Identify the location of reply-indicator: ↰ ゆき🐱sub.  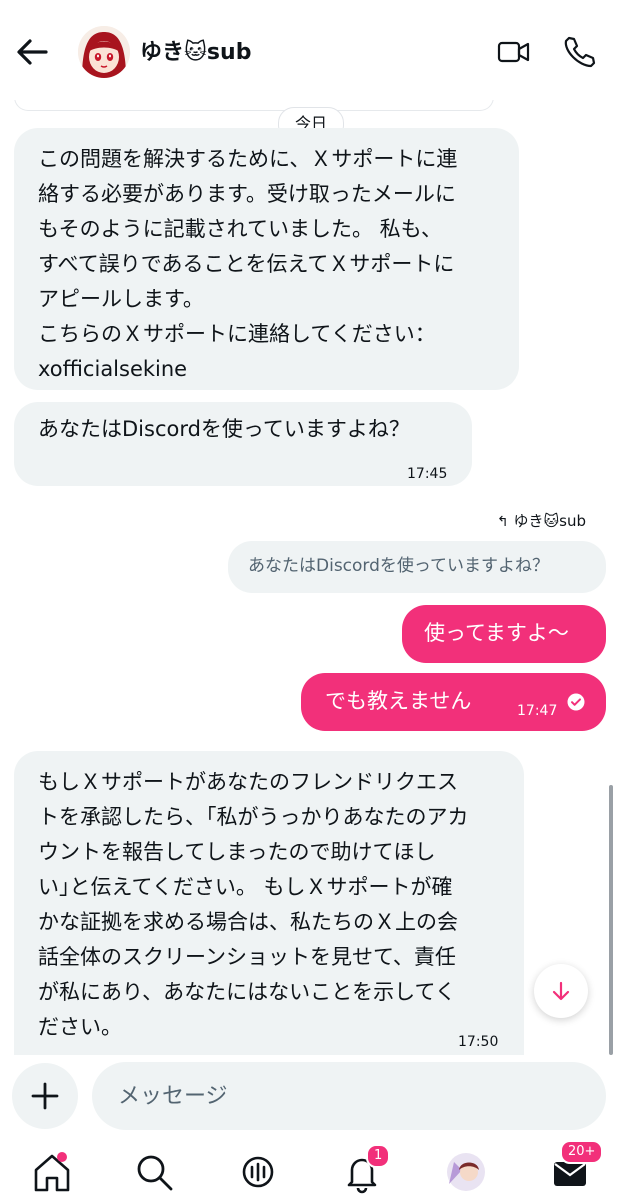
(541, 520).